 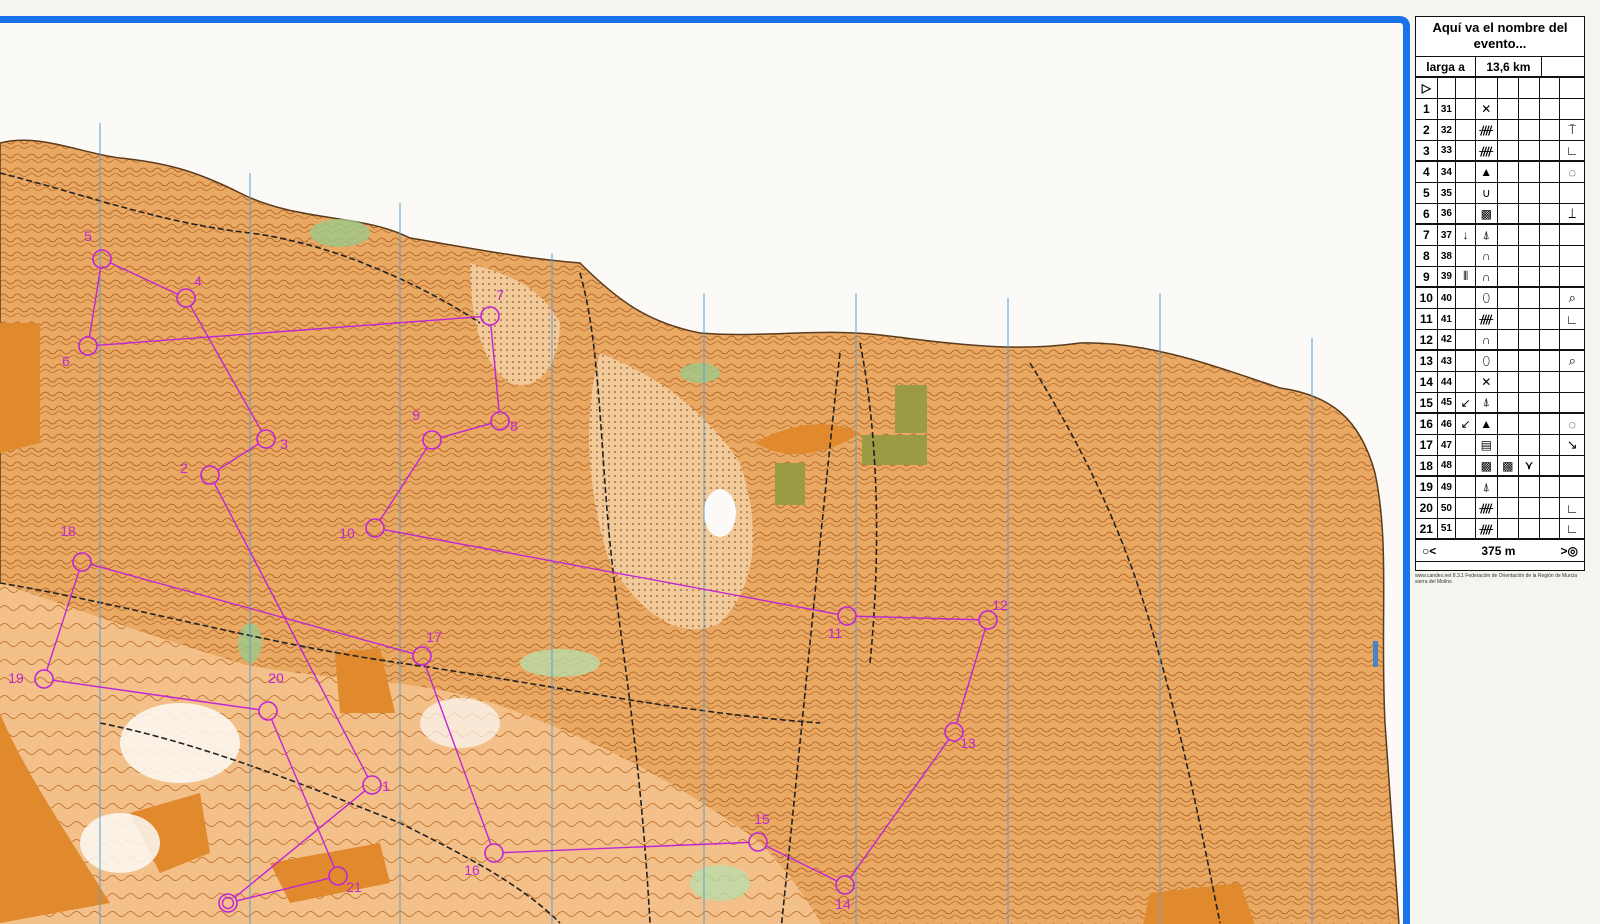 What do you see at coordinates (386, 786) in the screenshot?
I see `control-label-1: 1` at bounding box center [386, 786].